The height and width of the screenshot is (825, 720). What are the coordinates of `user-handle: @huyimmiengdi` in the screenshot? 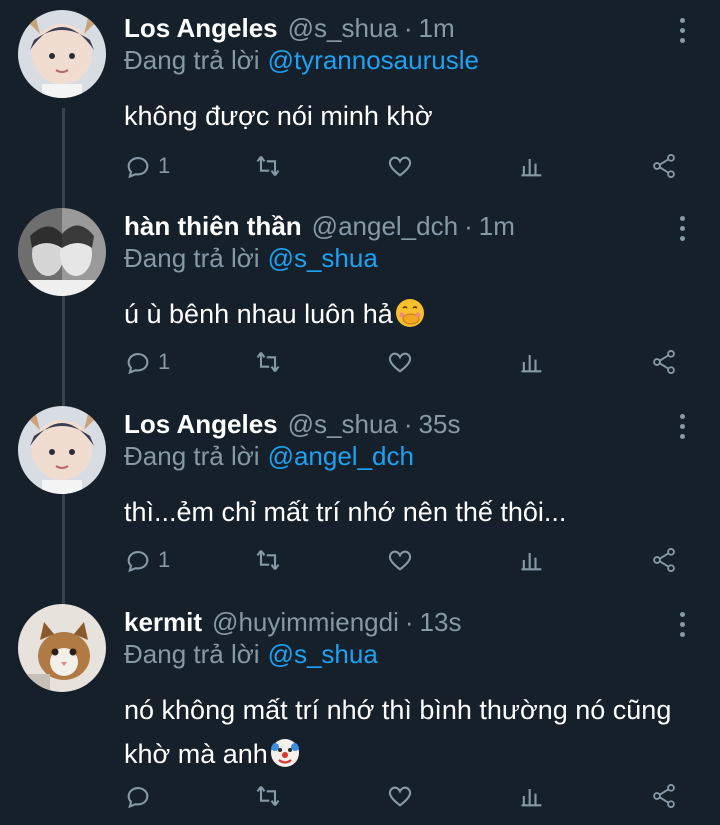 It's located at (305, 622).